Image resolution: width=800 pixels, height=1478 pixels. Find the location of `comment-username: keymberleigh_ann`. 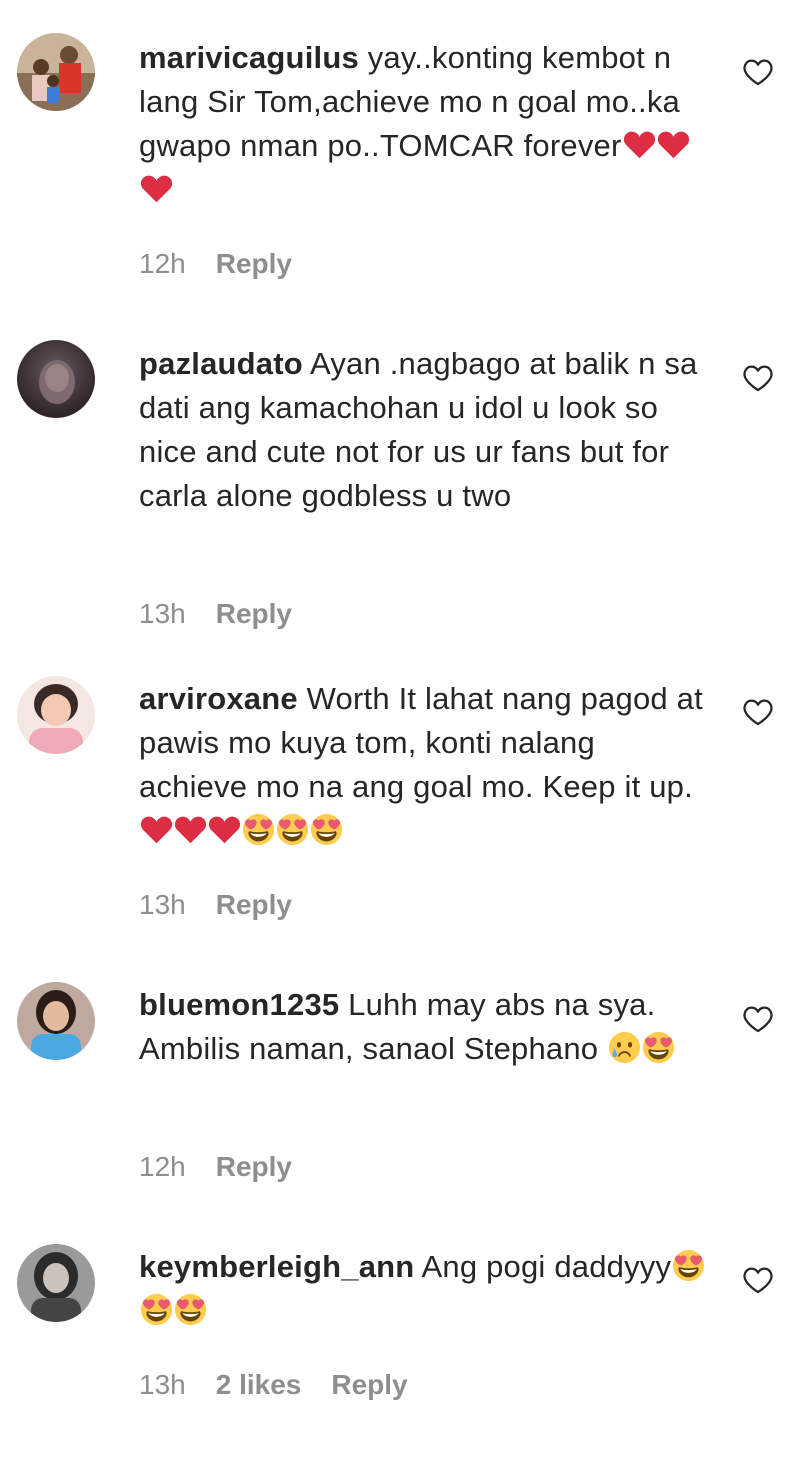

comment-username: keymberleigh_ann is located at coordinates (276, 1266).